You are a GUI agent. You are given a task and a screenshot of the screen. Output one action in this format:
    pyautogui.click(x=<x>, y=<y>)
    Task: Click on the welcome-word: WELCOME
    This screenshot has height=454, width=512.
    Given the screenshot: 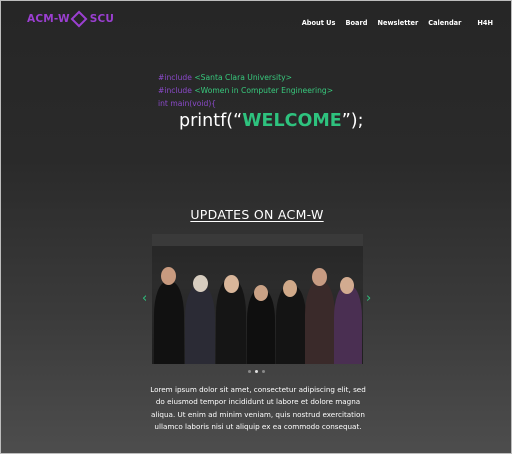 What is the action you would take?
    pyautogui.click(x=292, y=121)
    